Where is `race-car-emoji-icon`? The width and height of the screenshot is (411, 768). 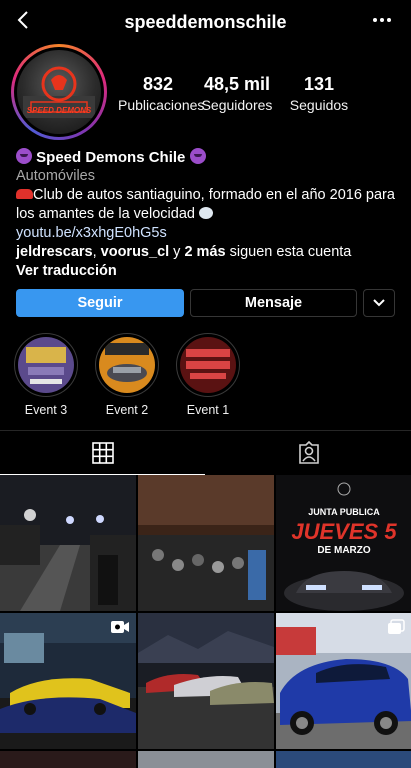
race-car-emoji-icon is located at coordinates (24, 194).